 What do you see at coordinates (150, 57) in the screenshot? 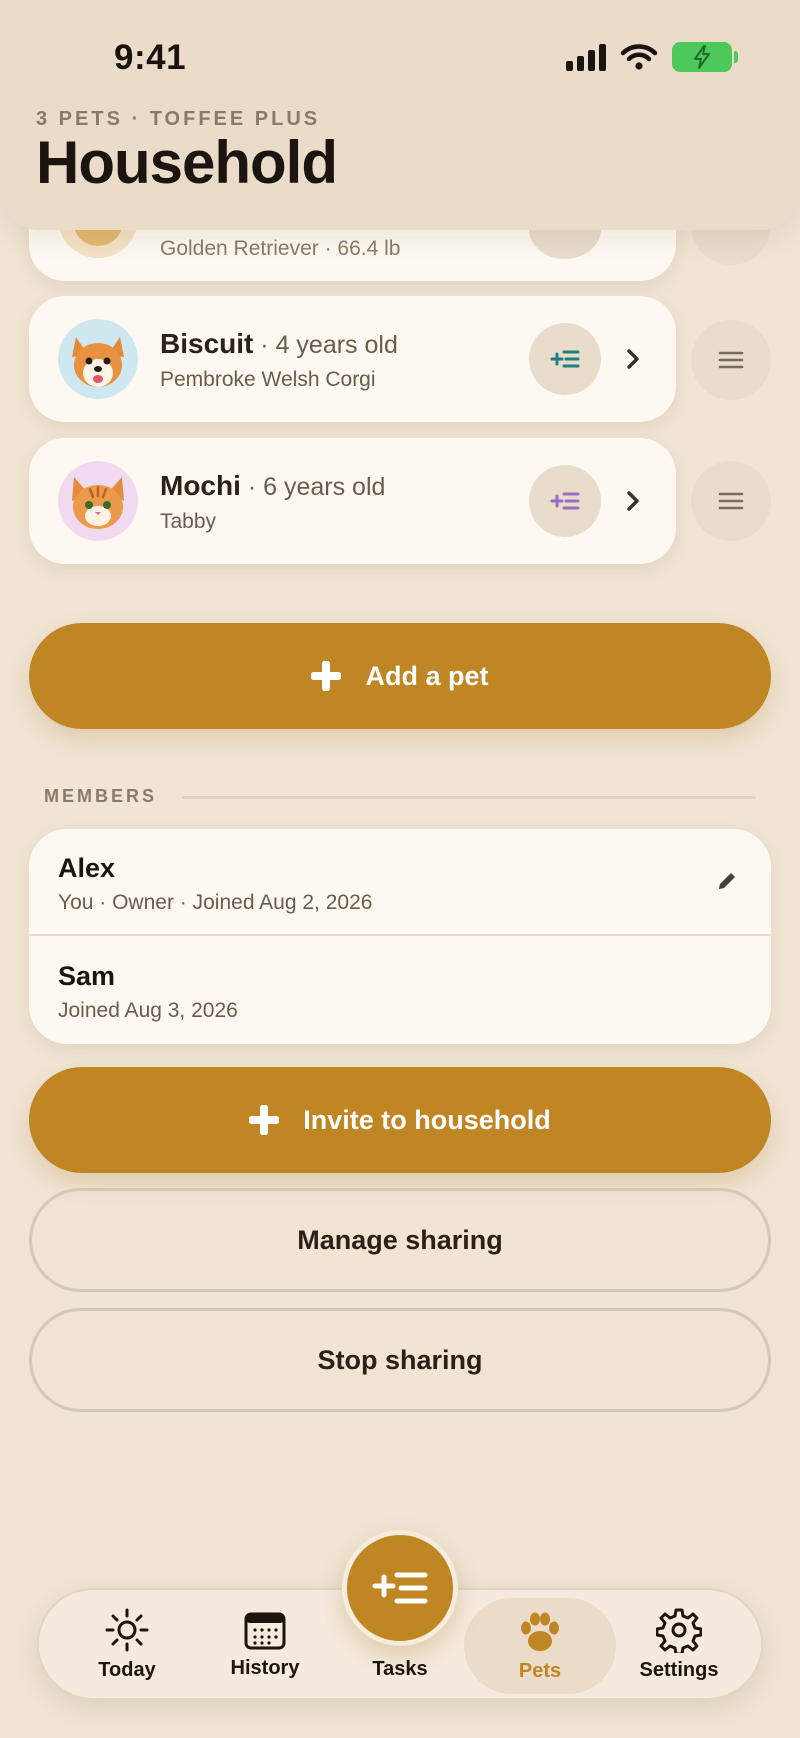
I see `status-time: 9:41` at bounding box center [150, 57].